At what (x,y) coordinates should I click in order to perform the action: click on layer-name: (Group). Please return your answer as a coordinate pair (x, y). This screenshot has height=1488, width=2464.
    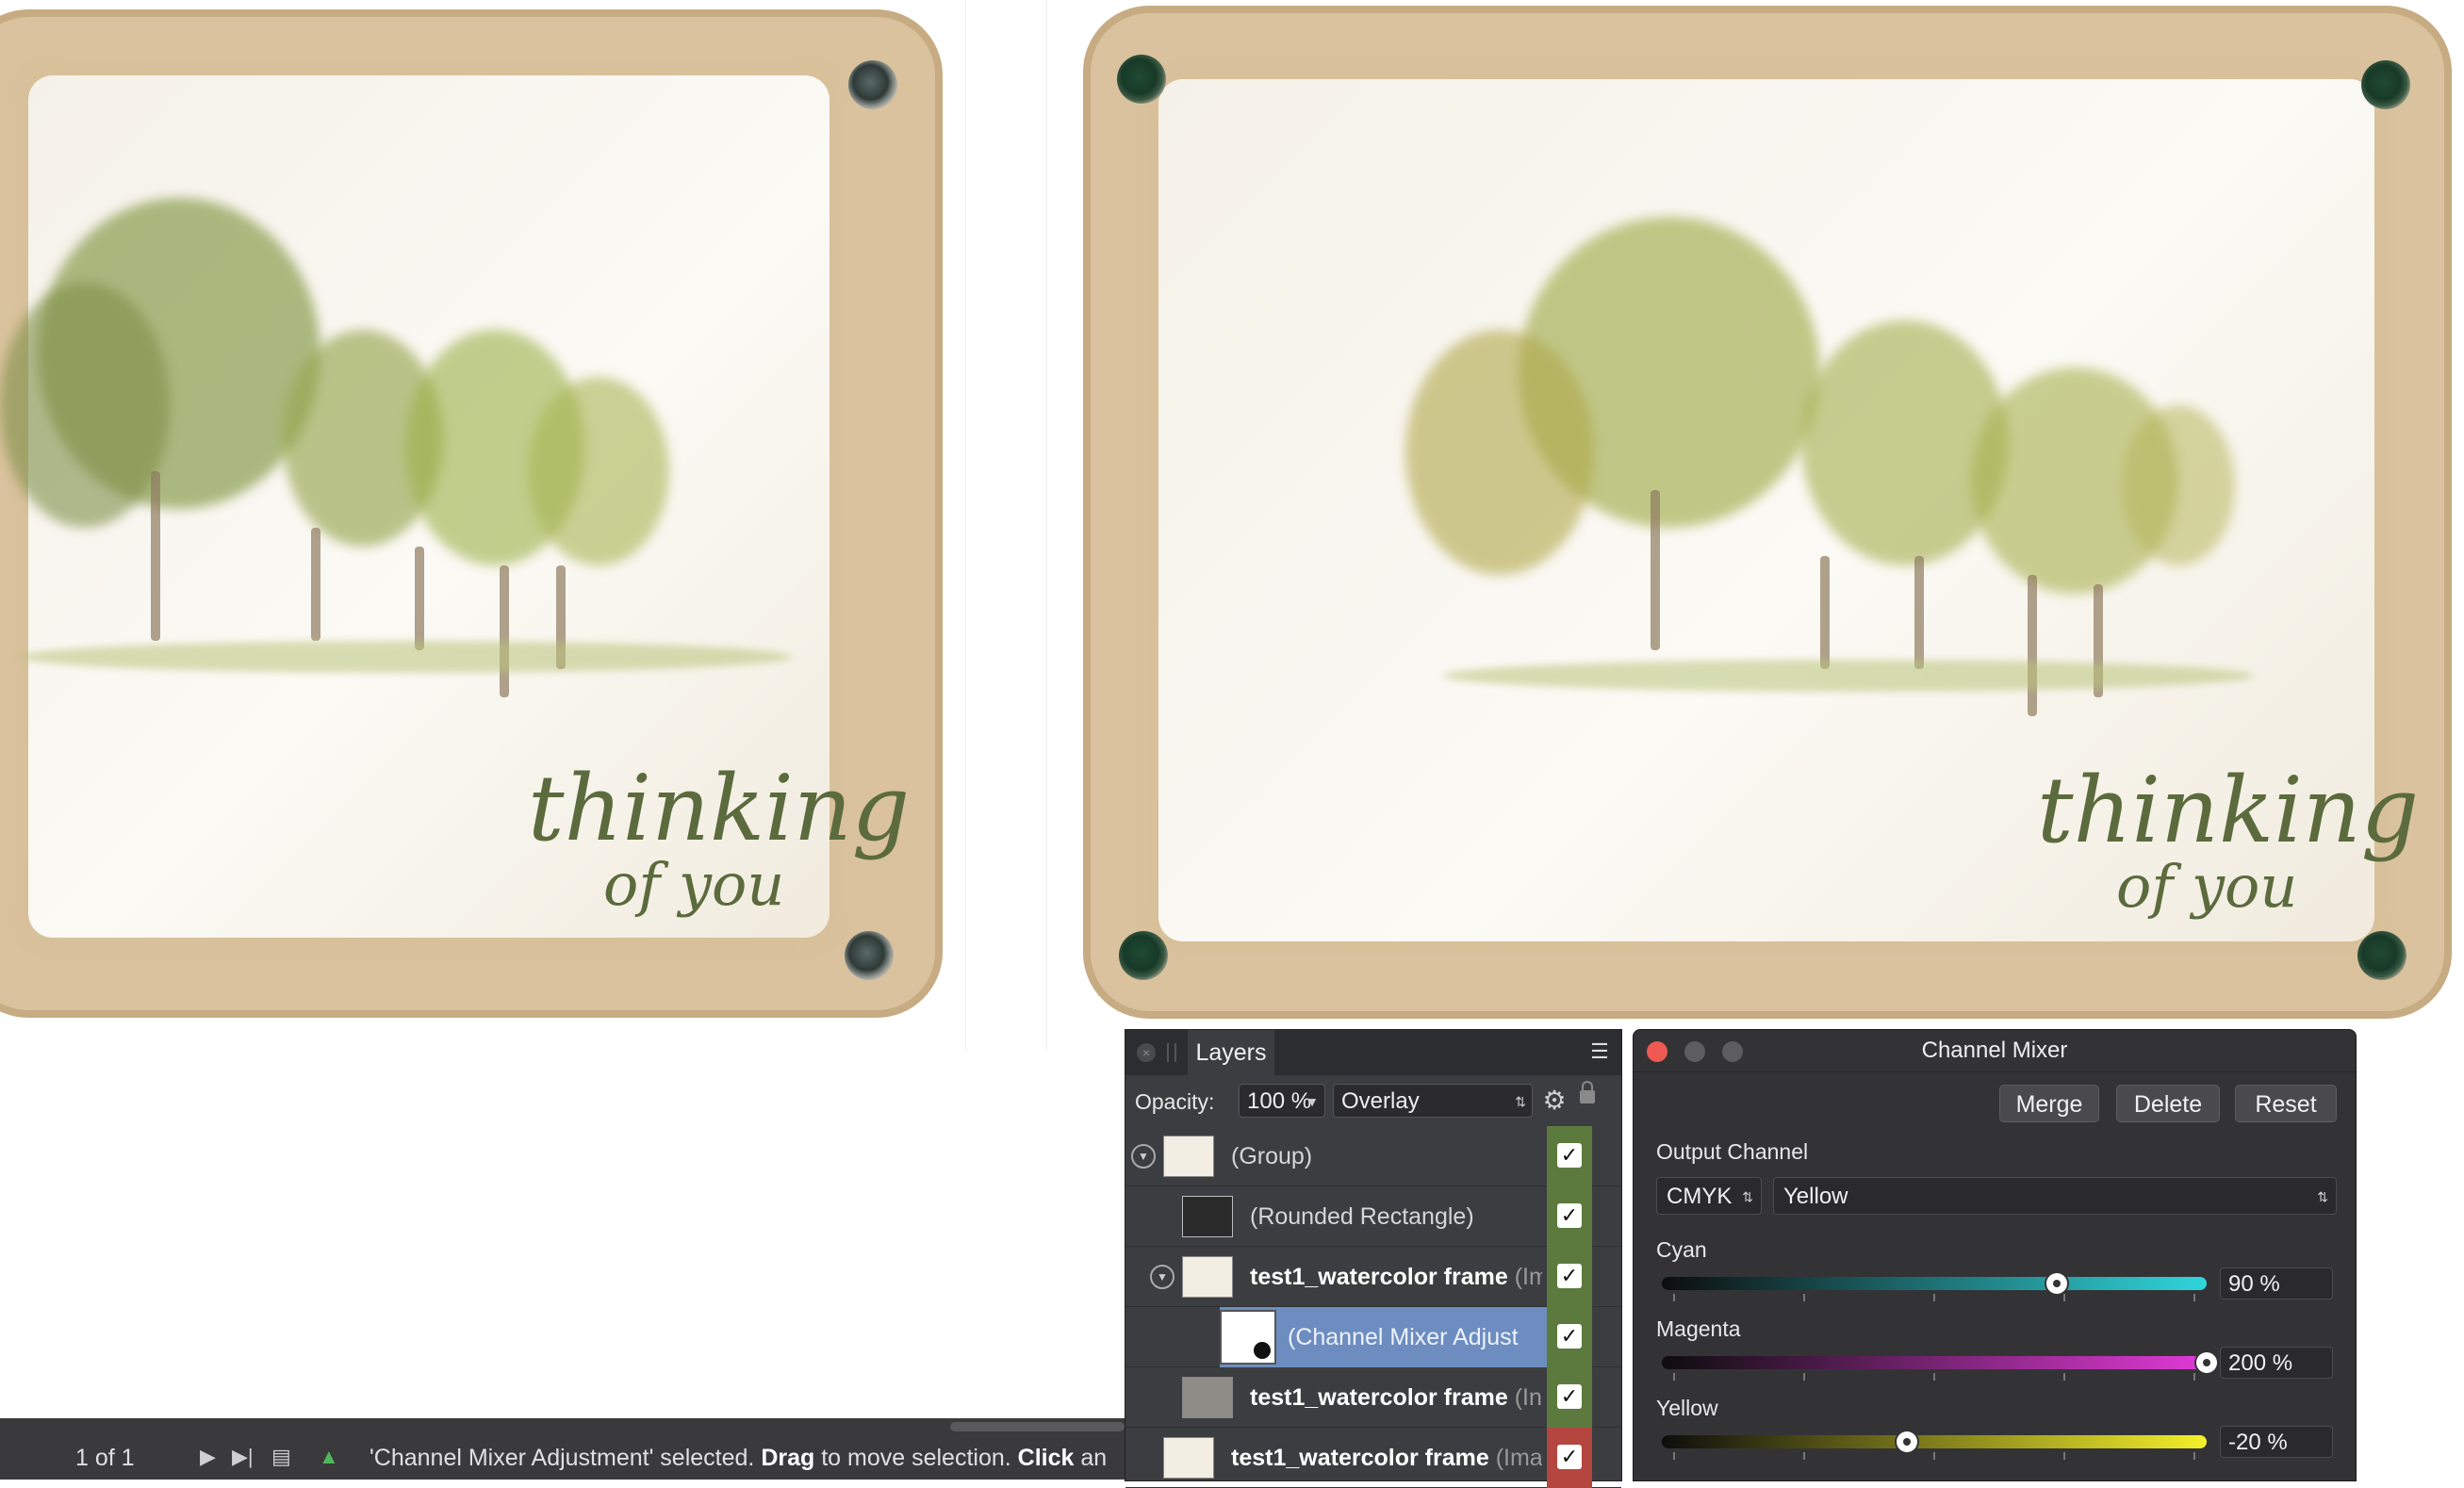
    Looking at the image, I should click on (1272, 1156).